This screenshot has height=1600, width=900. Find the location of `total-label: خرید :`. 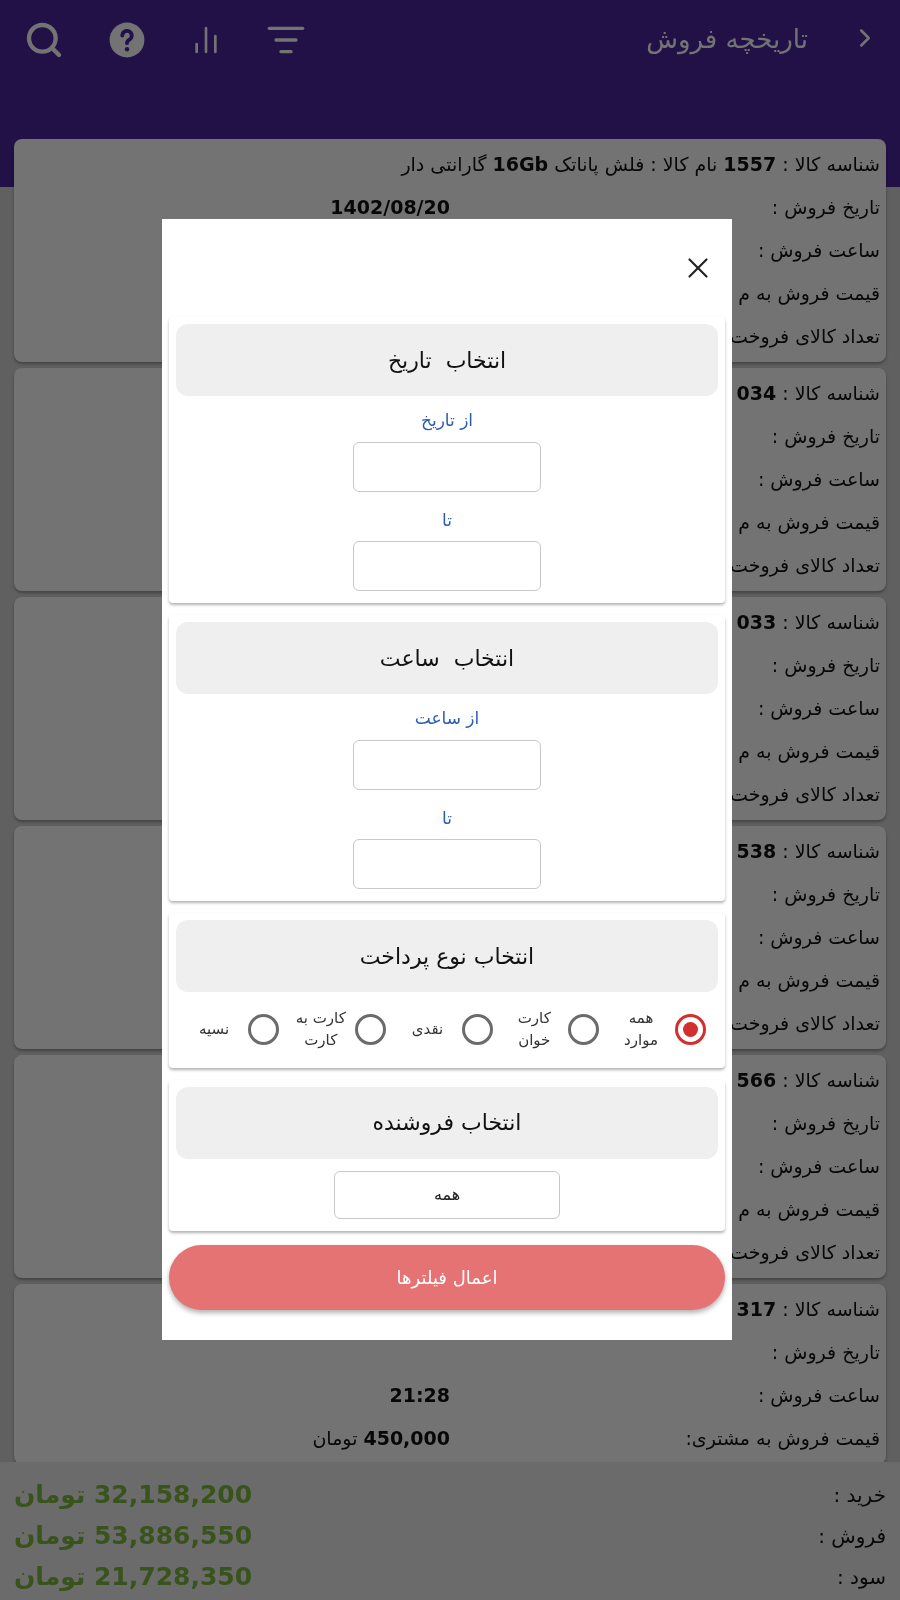

total-label: خرید : is located at coordinates (859, 1495).